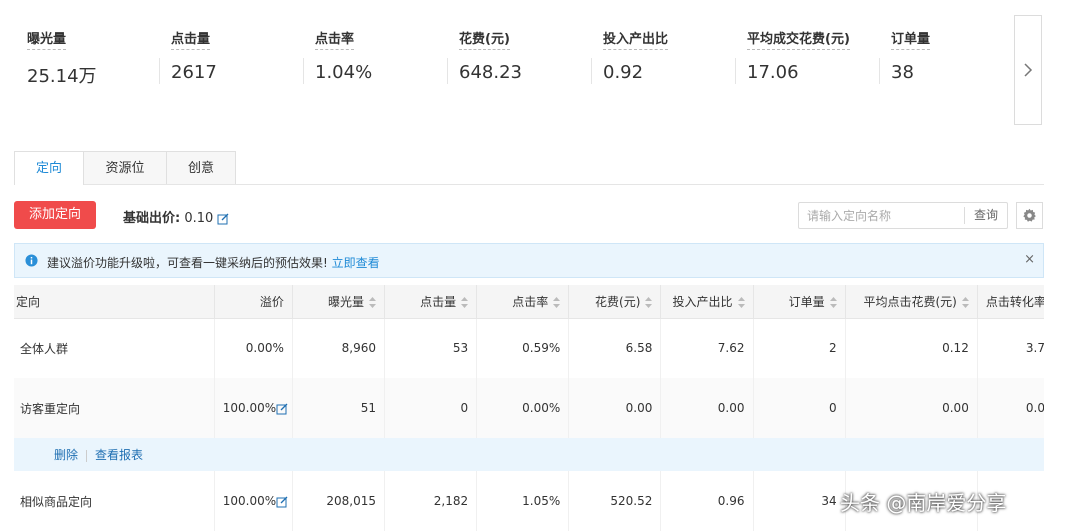  Describe the element at coordinates (125, 167) in the screenshot. I see `tab-placements: 资源位` at that location.